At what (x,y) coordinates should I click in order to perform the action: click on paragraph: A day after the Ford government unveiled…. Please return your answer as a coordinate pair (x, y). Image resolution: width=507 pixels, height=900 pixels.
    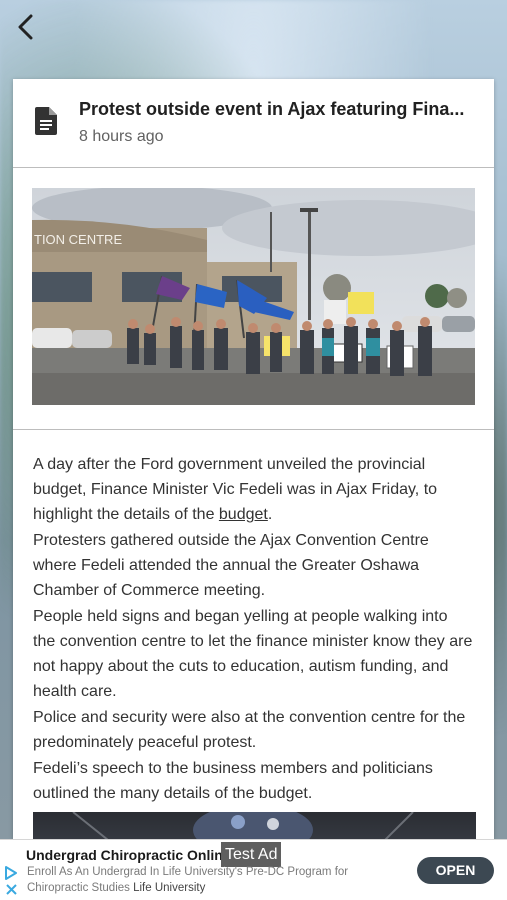
    Looking at the image, I should click on (235, 489).